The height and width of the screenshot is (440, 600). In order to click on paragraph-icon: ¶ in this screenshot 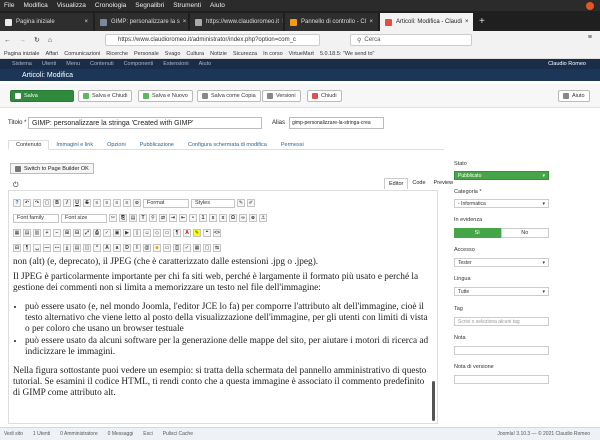, I will do `click(27, 248)`.